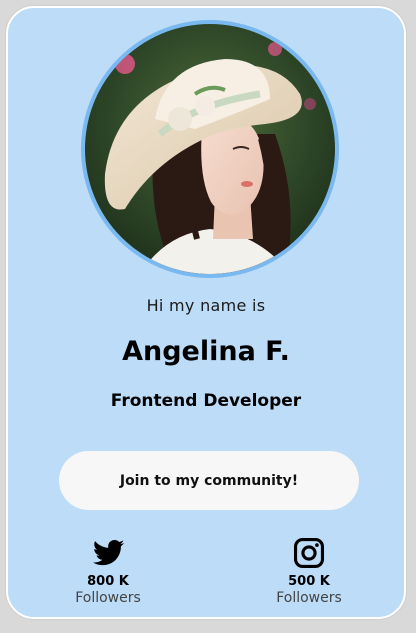 The image size is (416, 633). I want to click on instagram-stat: 500 K Followers, so click(309, 571).